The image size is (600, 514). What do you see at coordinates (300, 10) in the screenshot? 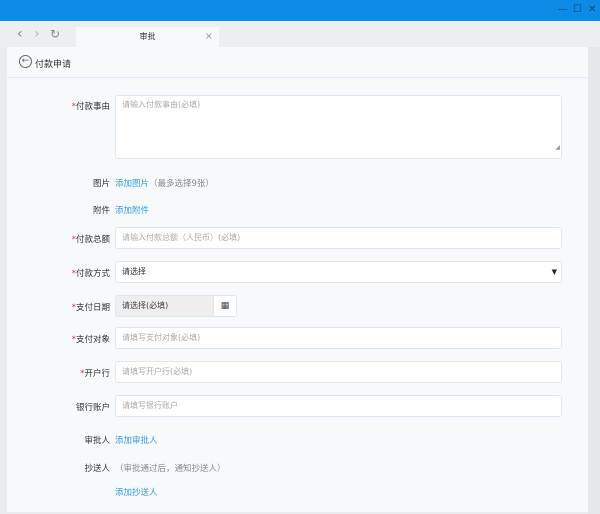
I see `title-bar: — ☐ ✕` at bounding box center [300, 10].